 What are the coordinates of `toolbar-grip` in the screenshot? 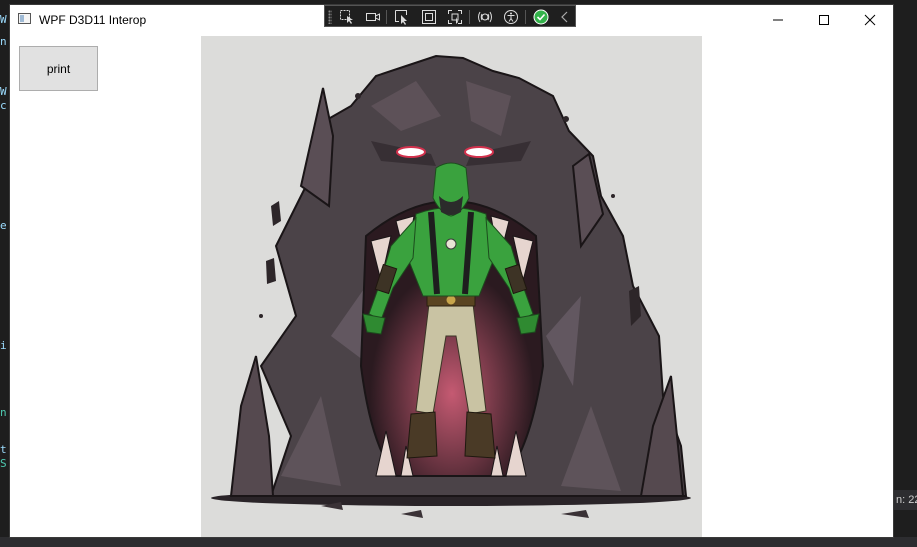 It's located at (330, 17).